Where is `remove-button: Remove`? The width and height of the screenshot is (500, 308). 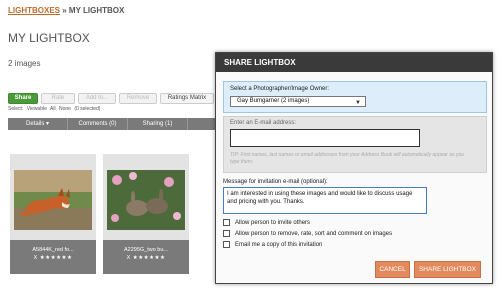 remove-button: Remove is located at coordinates (138, 98).